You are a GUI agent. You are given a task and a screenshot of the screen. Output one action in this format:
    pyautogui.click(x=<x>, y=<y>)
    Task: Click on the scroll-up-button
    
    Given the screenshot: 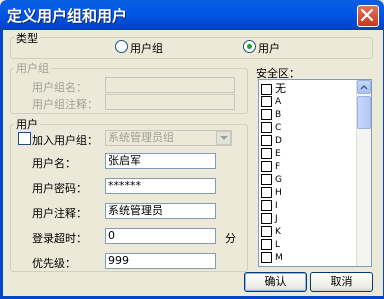 What is the action you would take?
    pyautogui.click(x=364, y=87)
    